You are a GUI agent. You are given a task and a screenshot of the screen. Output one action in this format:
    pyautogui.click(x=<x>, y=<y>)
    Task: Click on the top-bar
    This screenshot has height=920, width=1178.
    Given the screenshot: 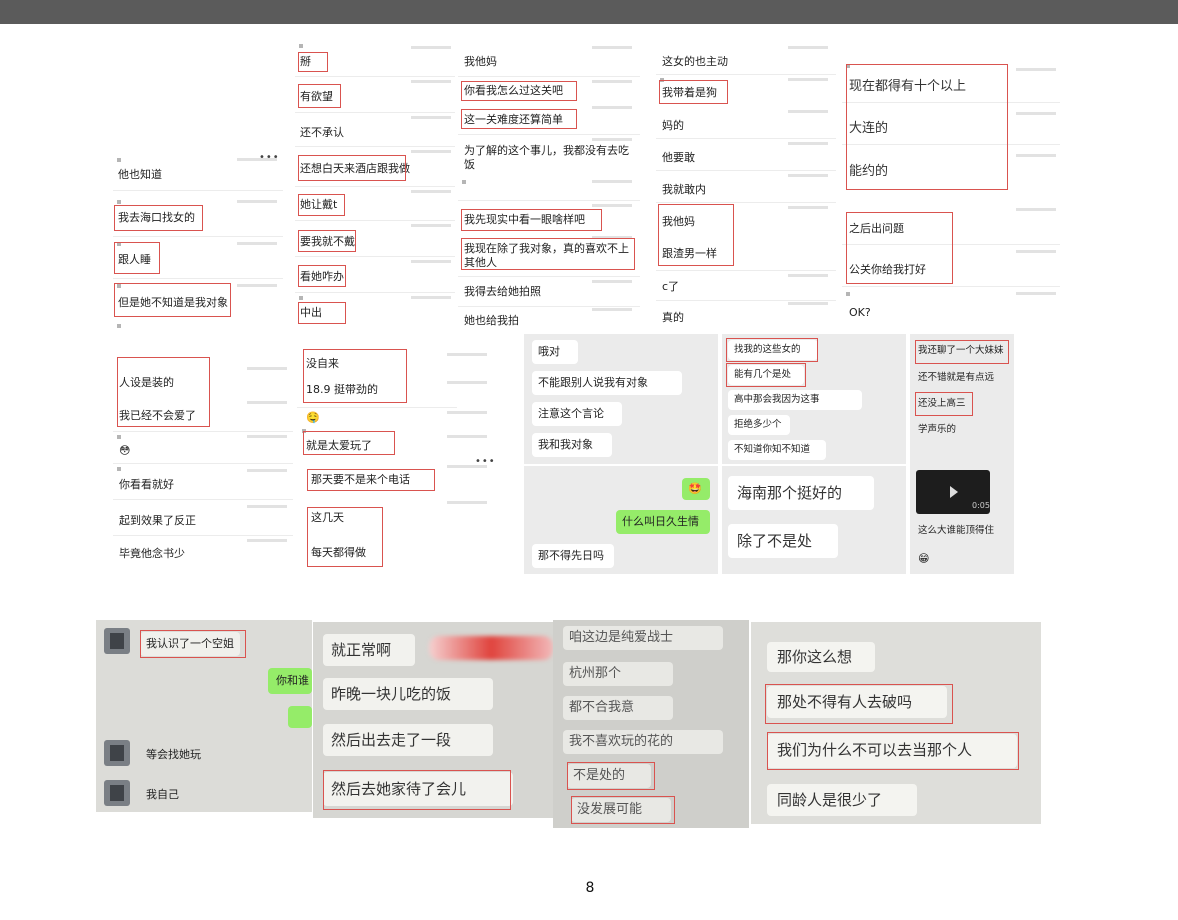 What is the action you would take?
    pyautogui.click(x=589, y=12)
    